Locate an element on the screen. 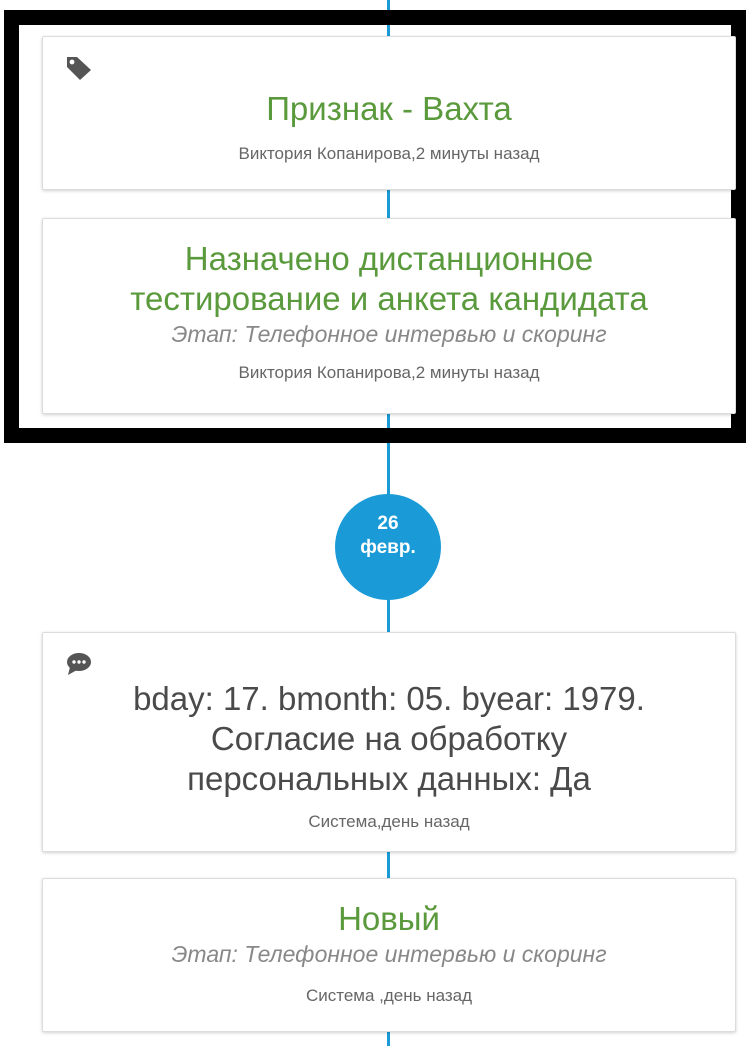 The width and height of the screenshot is (751, 1046). event-meta: Система,день назад is located at coordinates (389, 821).